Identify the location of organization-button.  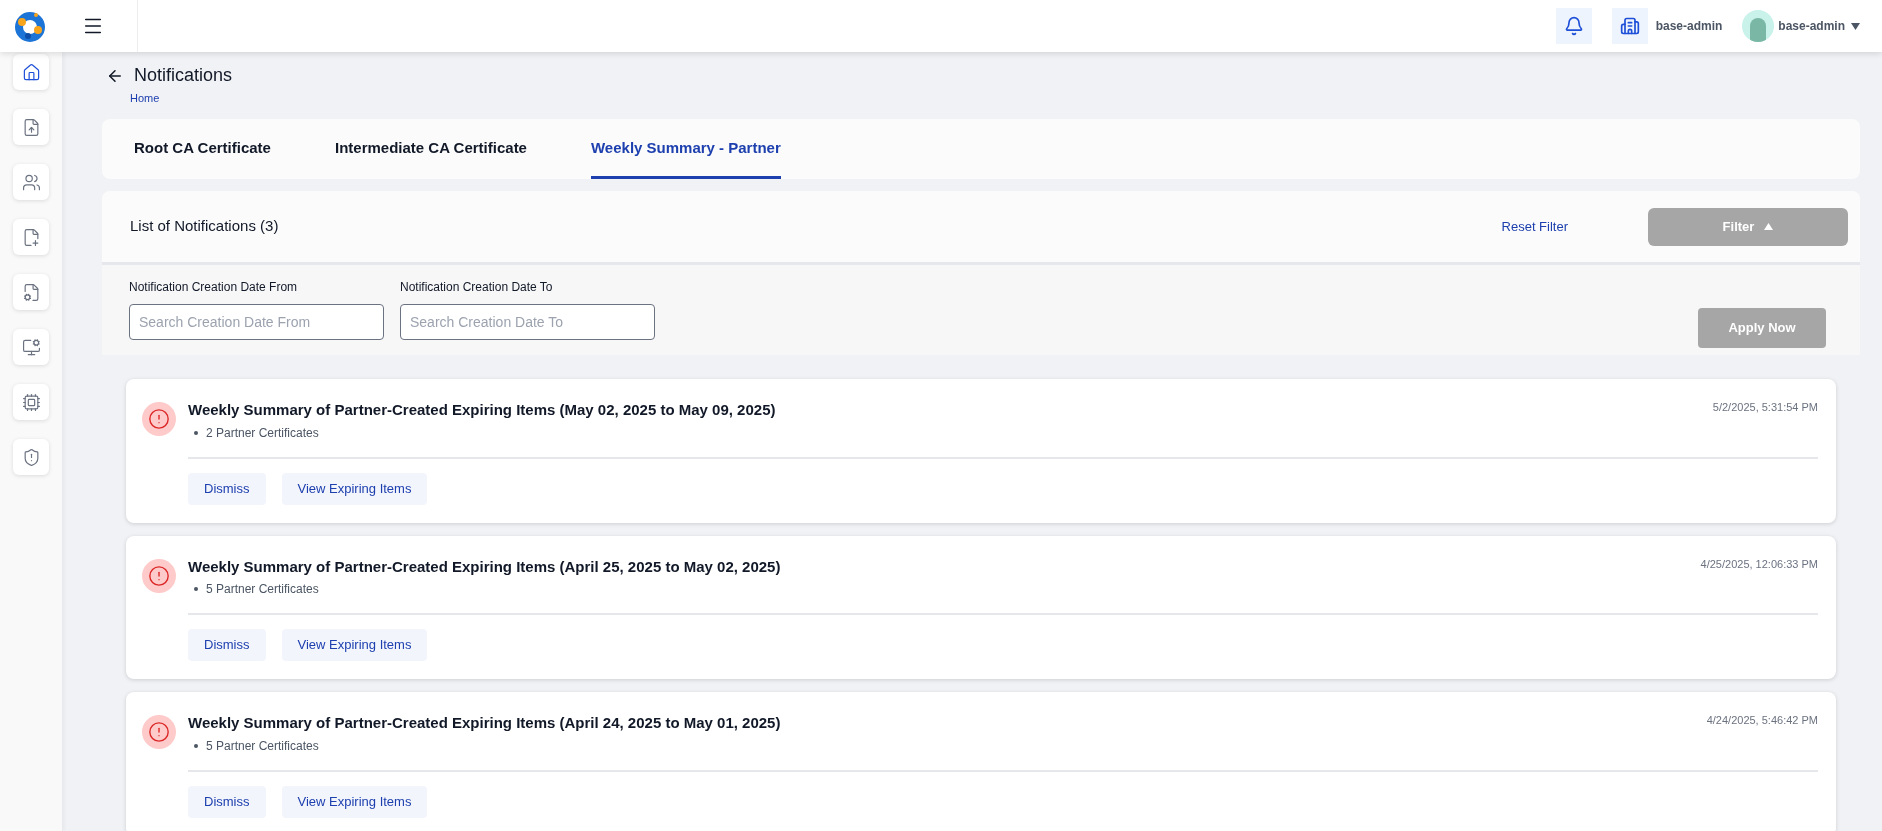
(1629, 26).